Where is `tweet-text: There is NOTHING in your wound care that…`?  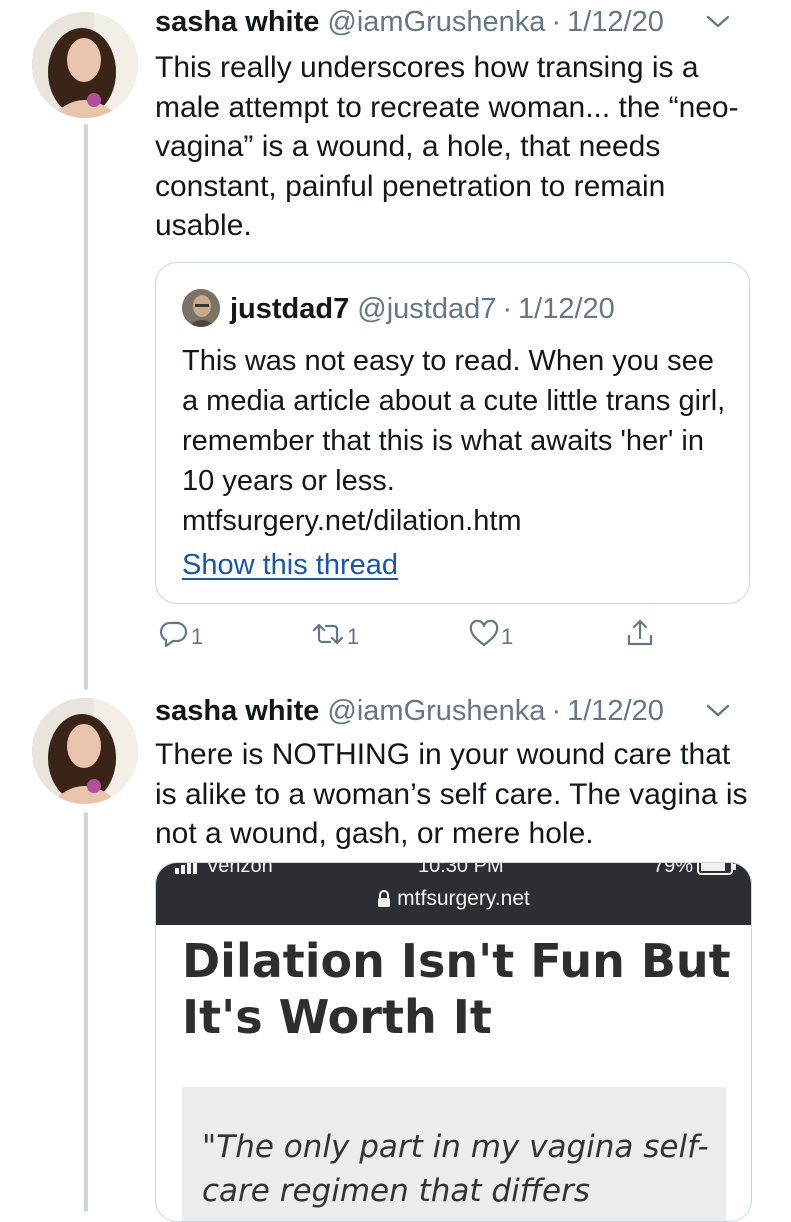 tweet-text: There is NOTHING in your wound care that… is located at coordinates (451, 794).